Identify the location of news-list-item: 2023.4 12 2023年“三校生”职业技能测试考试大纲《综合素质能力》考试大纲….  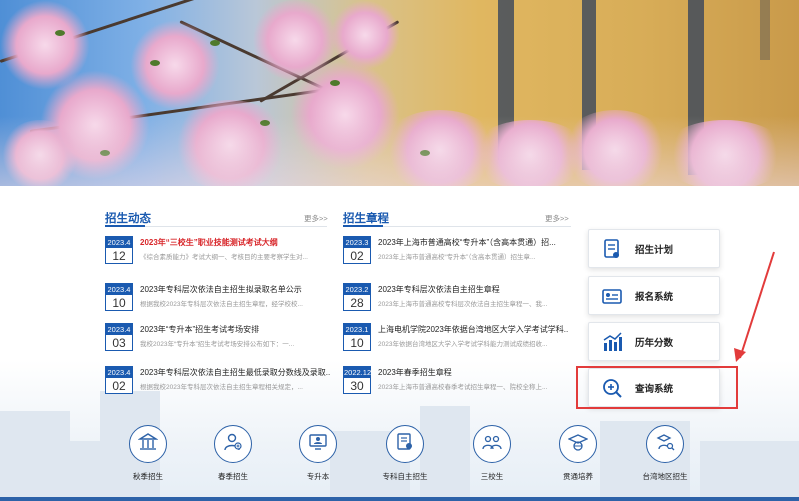
(216, 254).